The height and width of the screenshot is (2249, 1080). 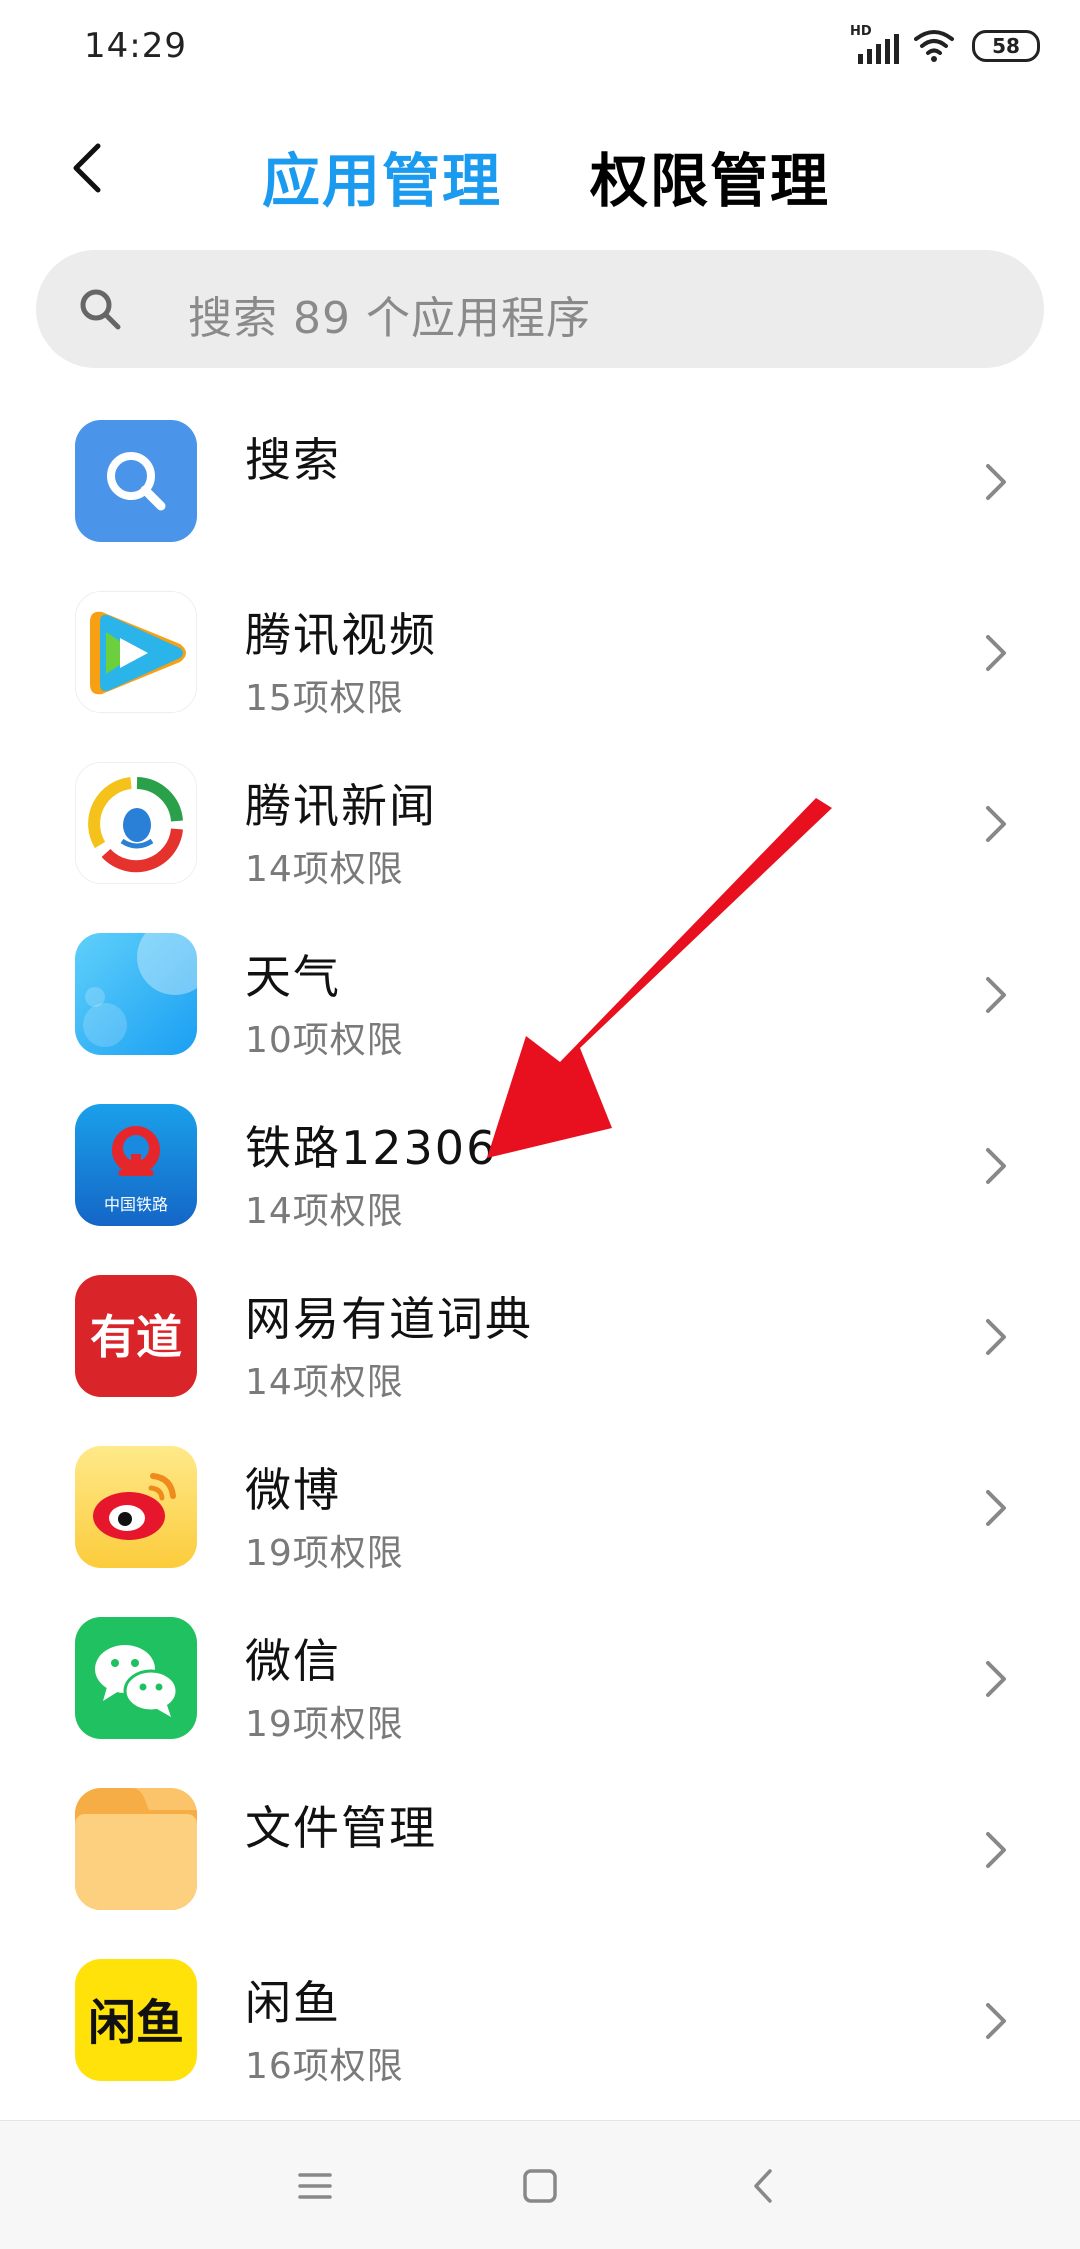 What do you see at coordinates (710, 176) in the screenshot?
I see `tab-permission-management: 权限管理` at bounding box center [710, 176].